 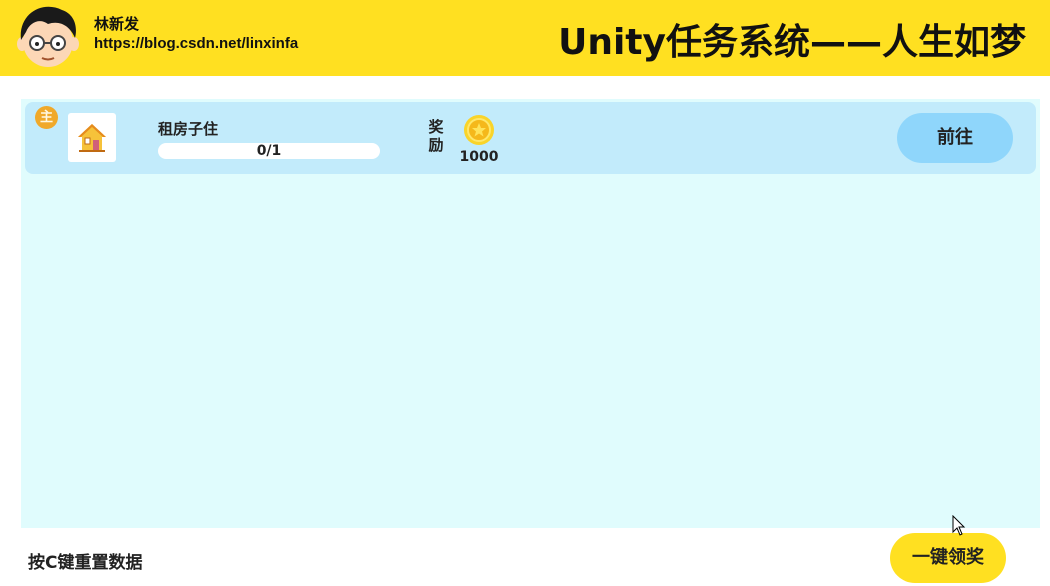 I want to click on avatar, so click(x=48, y=36).